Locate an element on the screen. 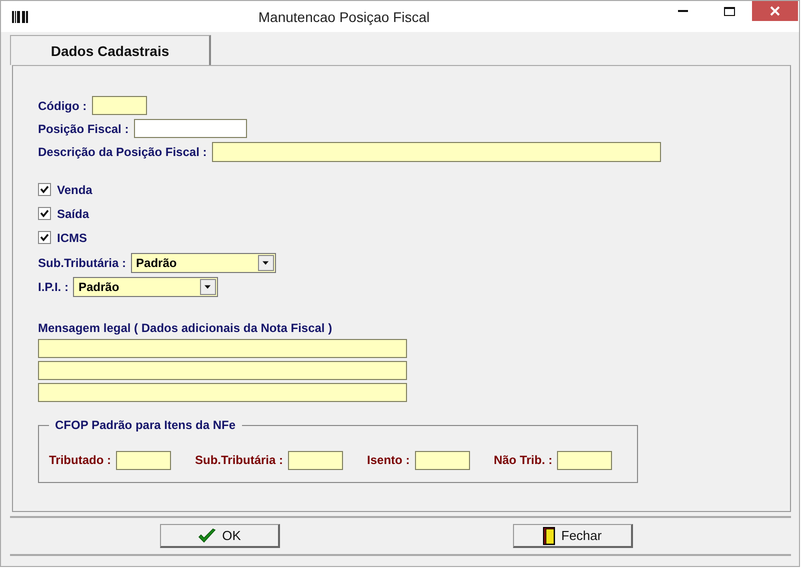  minimize-icon is located at coordinates (683, 11).